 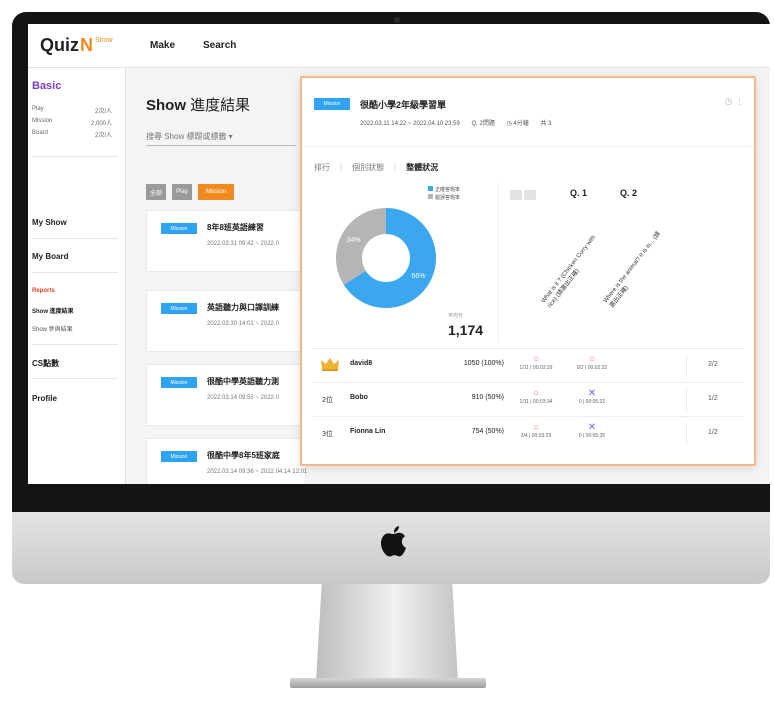 What do you see at coordinates (95, 45) in the screenshot?
I see `app-logo: Quiz N Show` at bounding box center [95, 45].